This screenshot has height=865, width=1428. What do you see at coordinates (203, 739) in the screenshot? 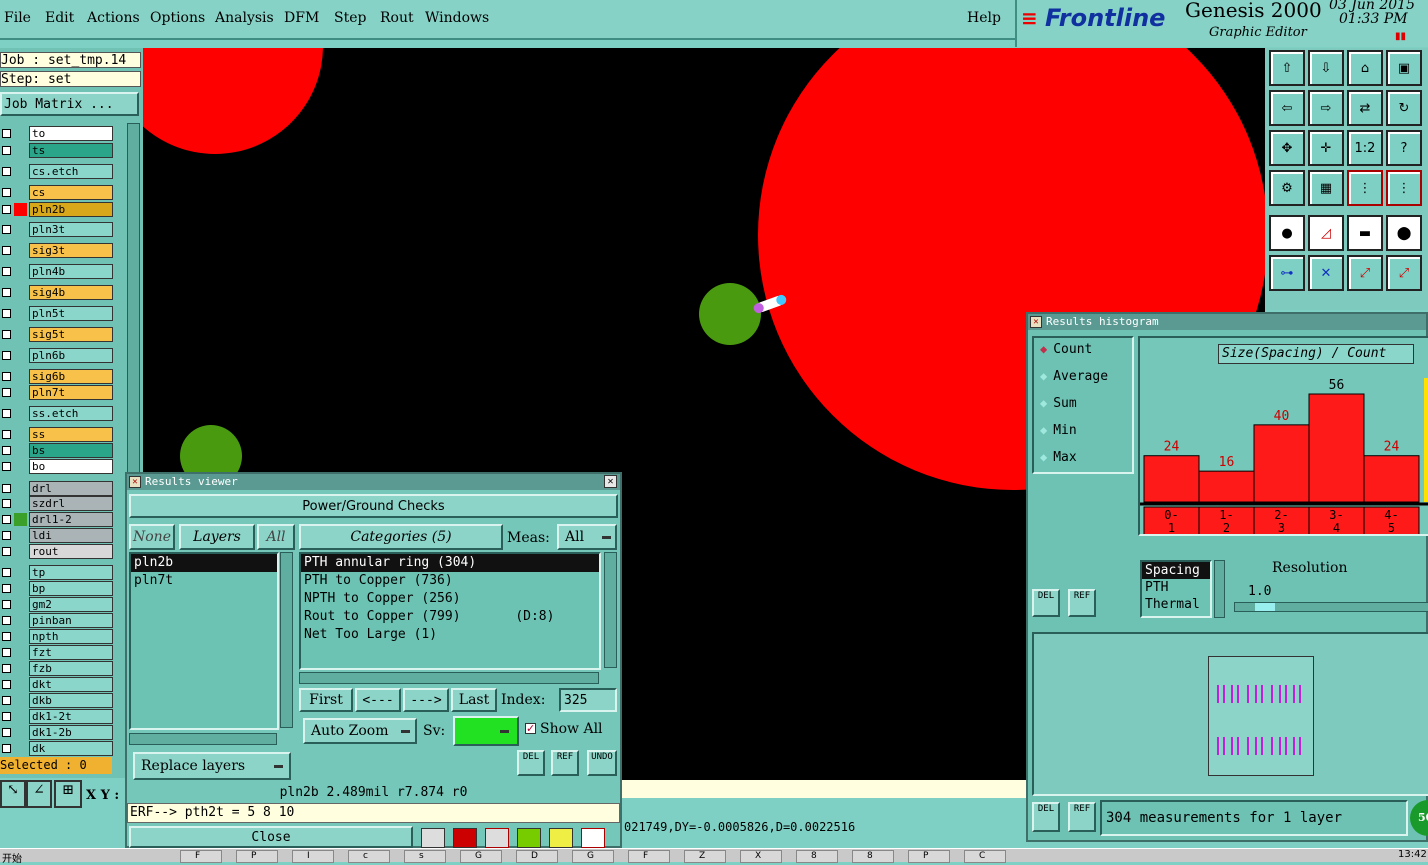
I see `layers-hscrollbar` at bounding box center [203, 739].